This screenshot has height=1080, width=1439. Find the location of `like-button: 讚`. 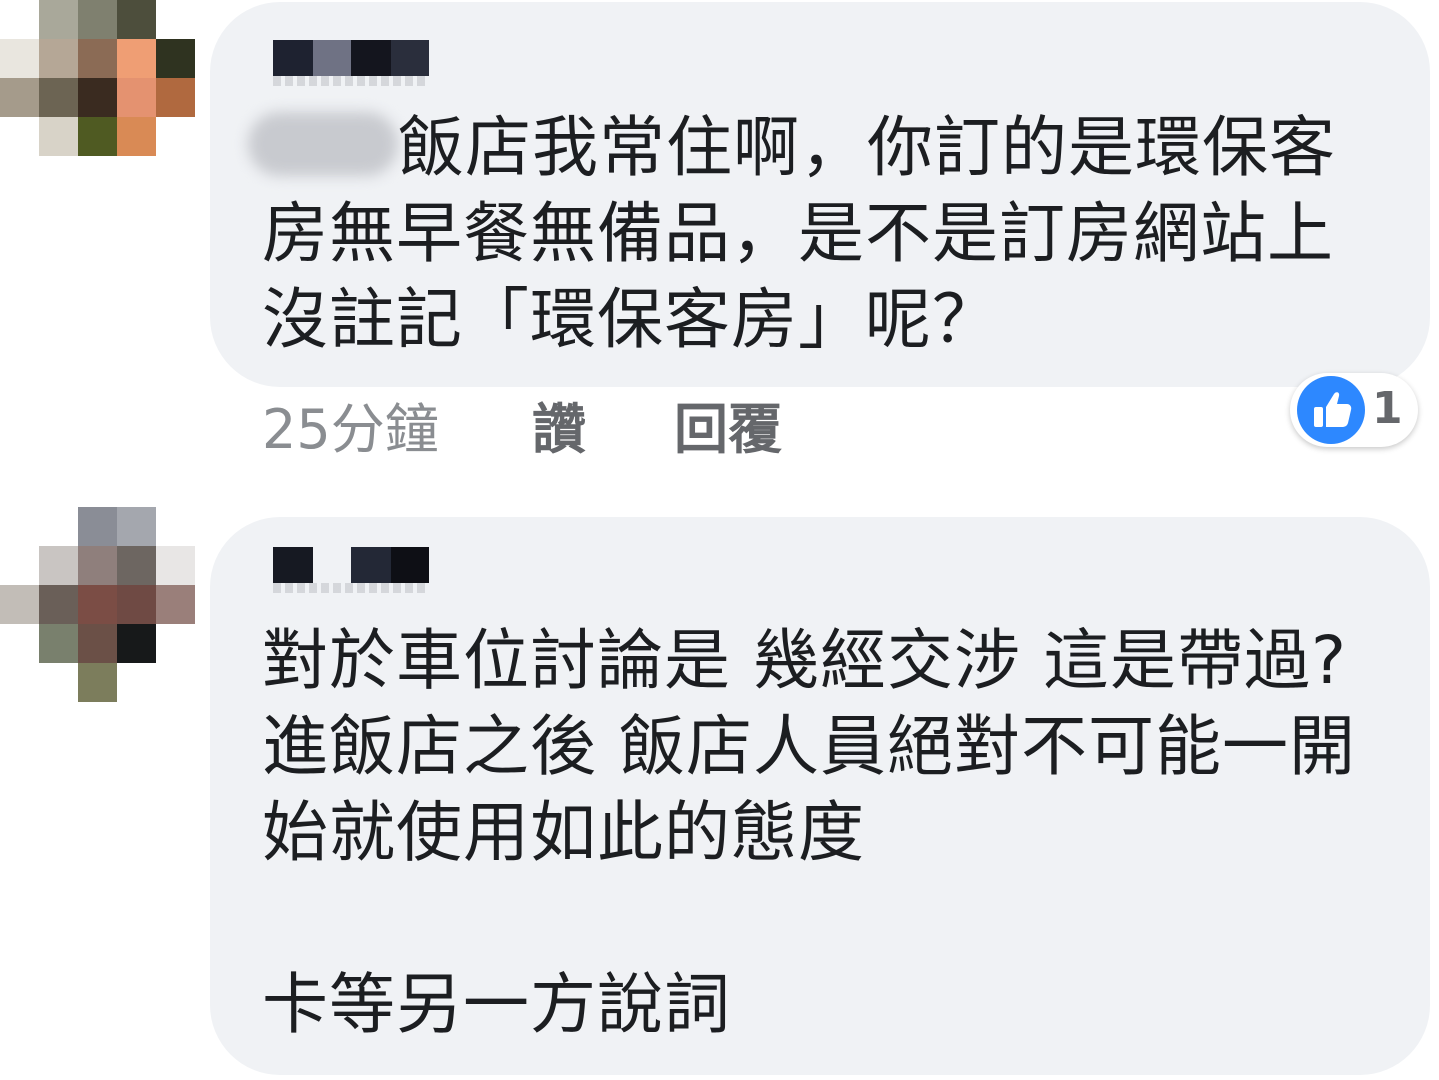

like-button: 讚 is located at coordinates (559, 430).